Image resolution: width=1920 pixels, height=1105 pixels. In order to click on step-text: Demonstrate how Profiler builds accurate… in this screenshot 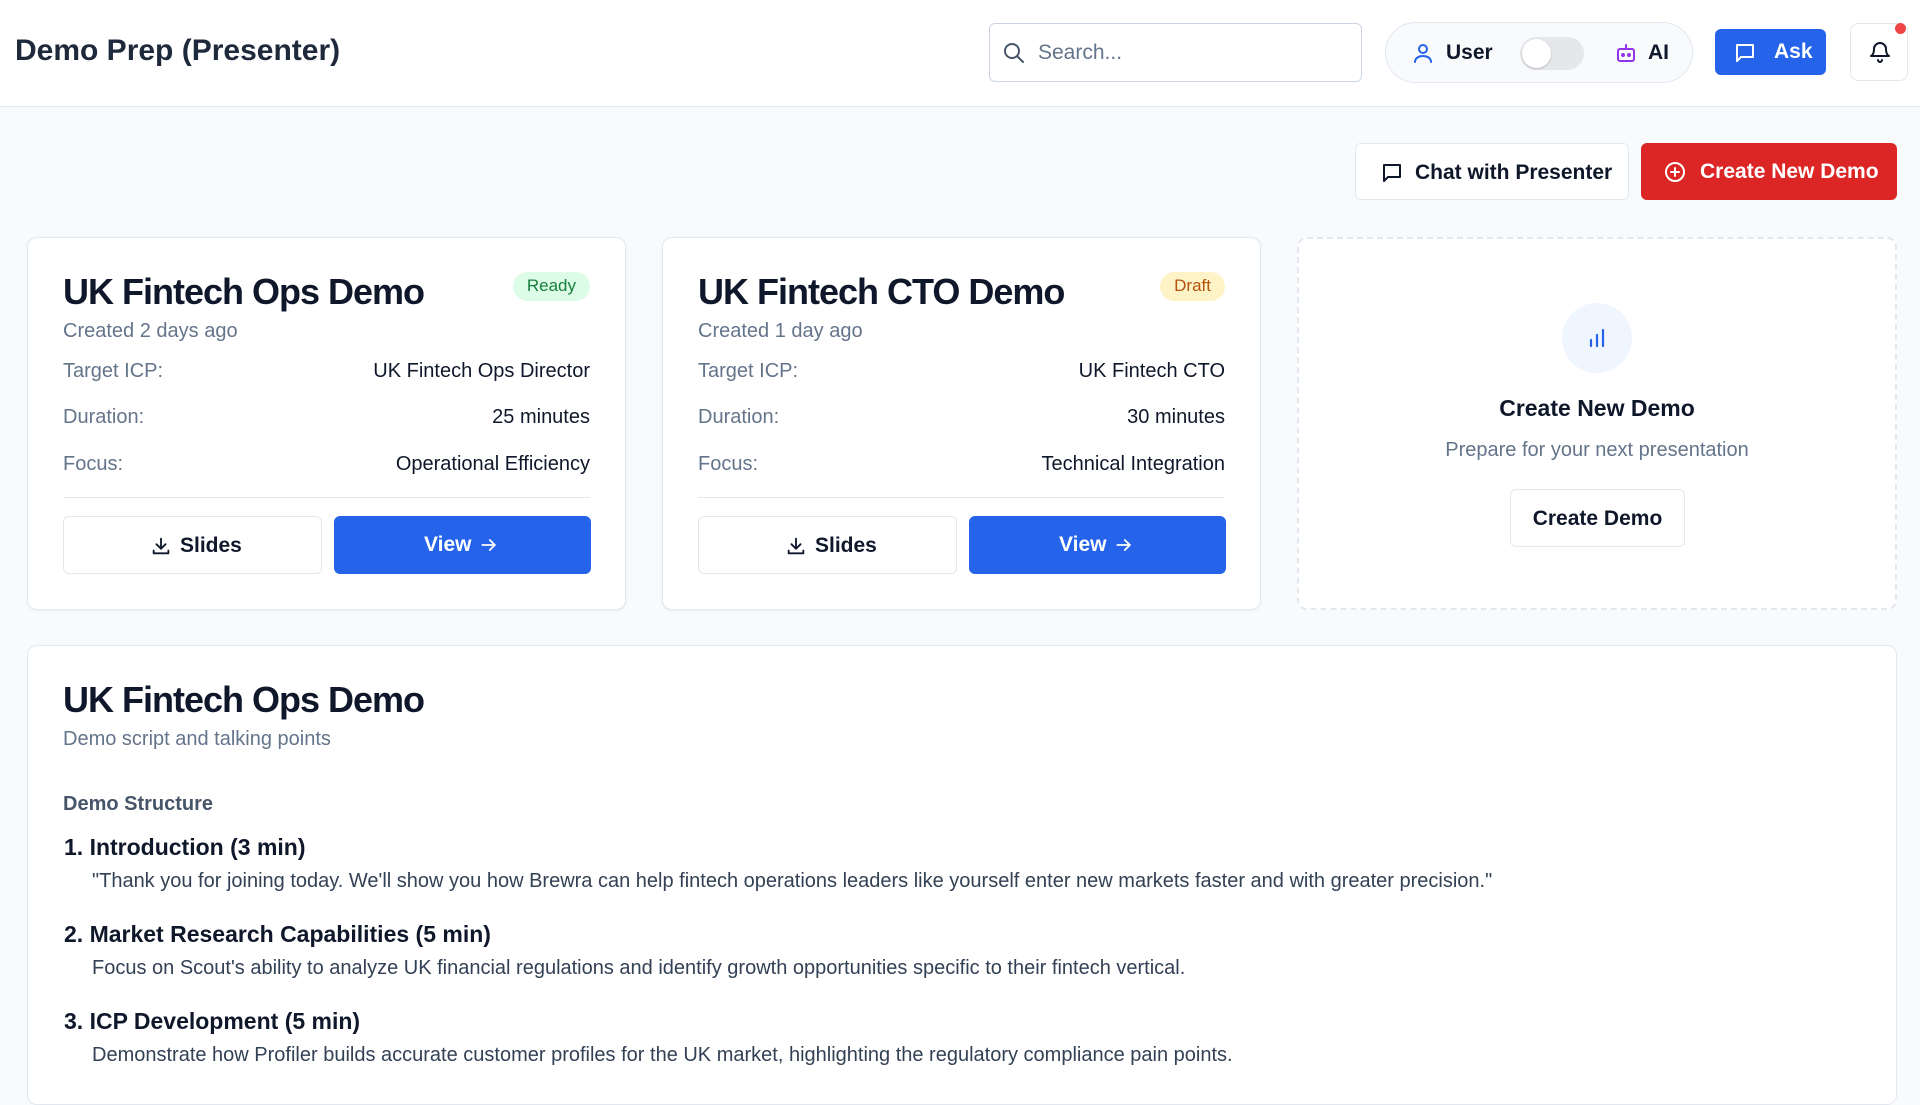, I will do `click(662, 1055)`.